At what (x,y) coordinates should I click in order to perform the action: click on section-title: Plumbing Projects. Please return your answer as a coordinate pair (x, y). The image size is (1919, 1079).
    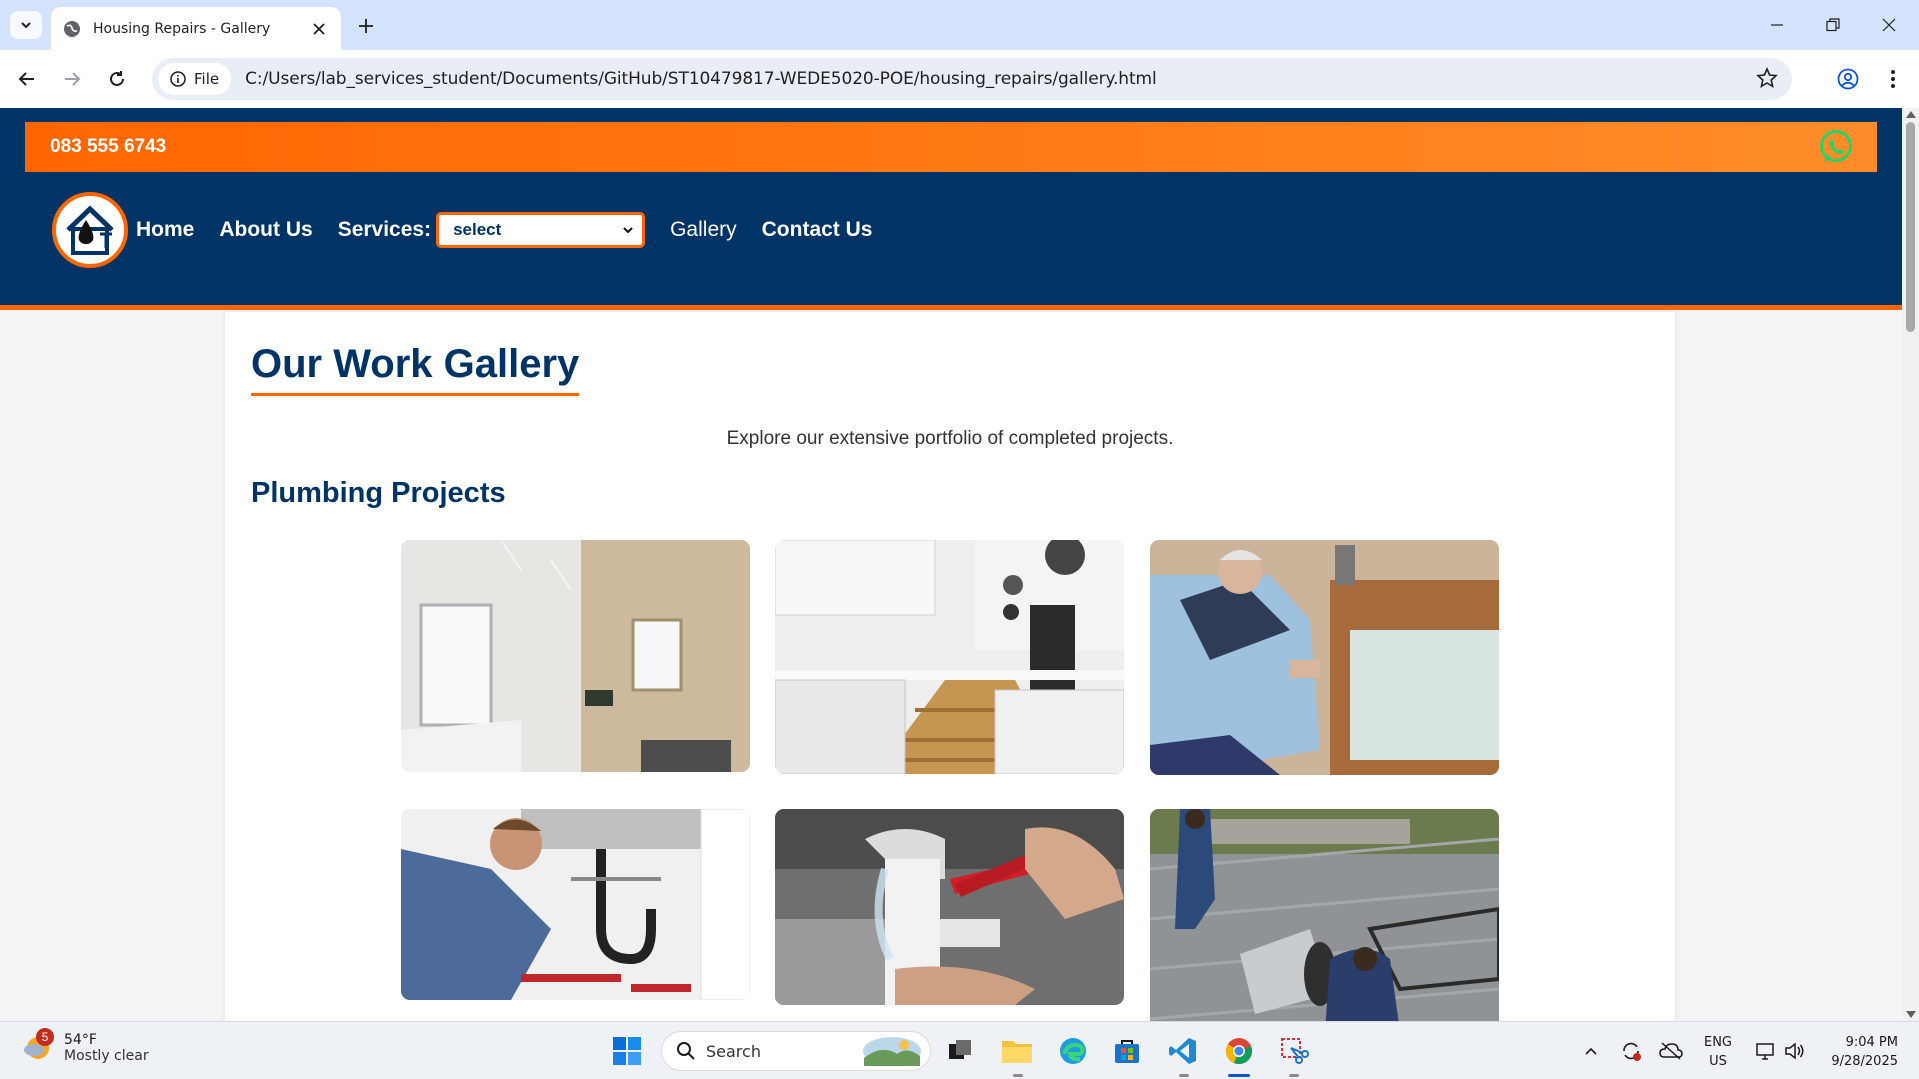
    Looking at the image, I should click on (378, 493).